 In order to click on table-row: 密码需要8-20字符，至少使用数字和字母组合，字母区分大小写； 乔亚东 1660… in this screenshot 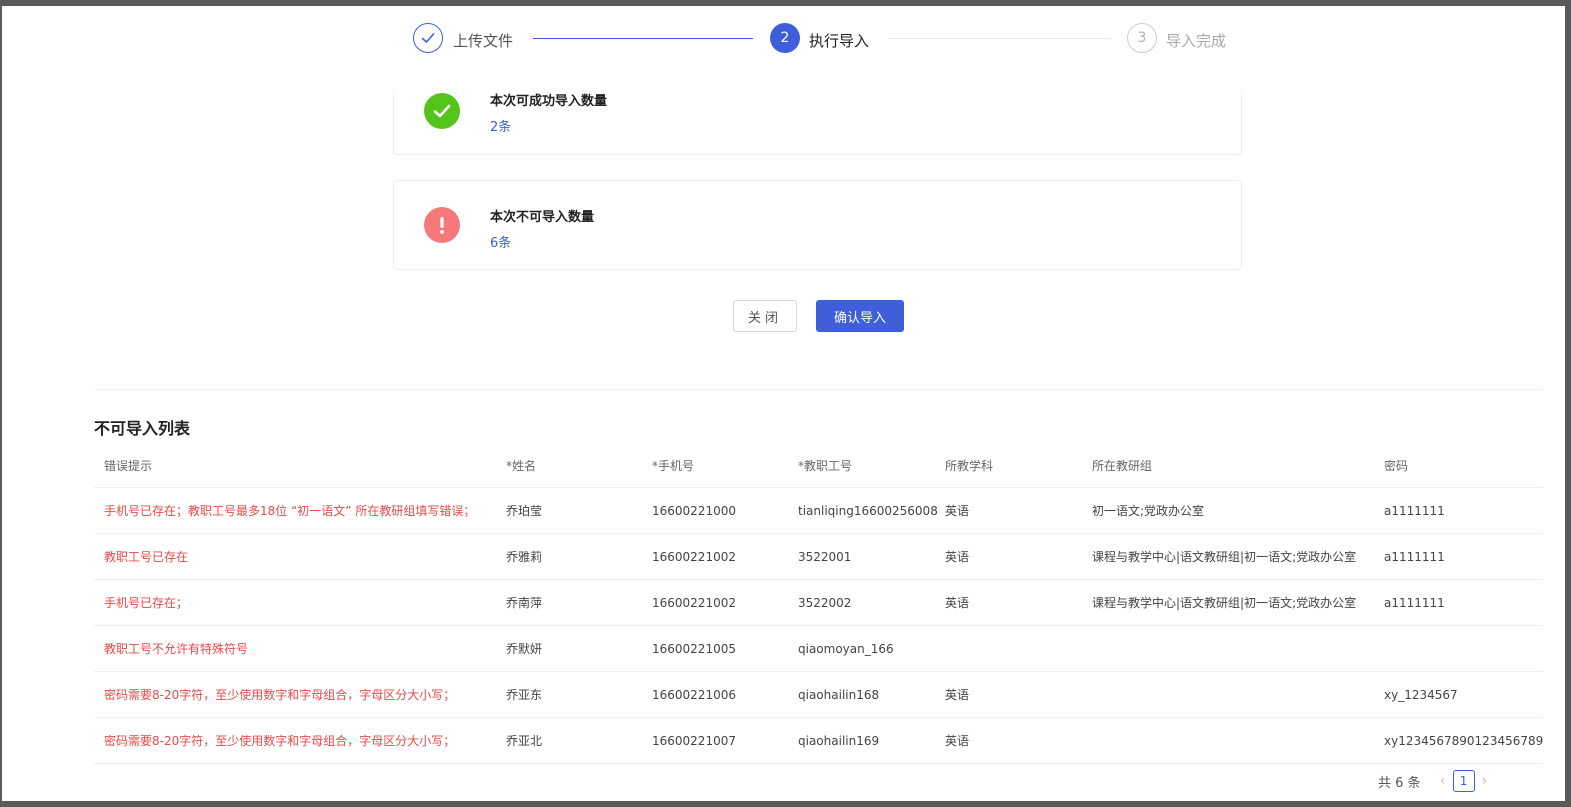, I will do `click(818, 695)`.